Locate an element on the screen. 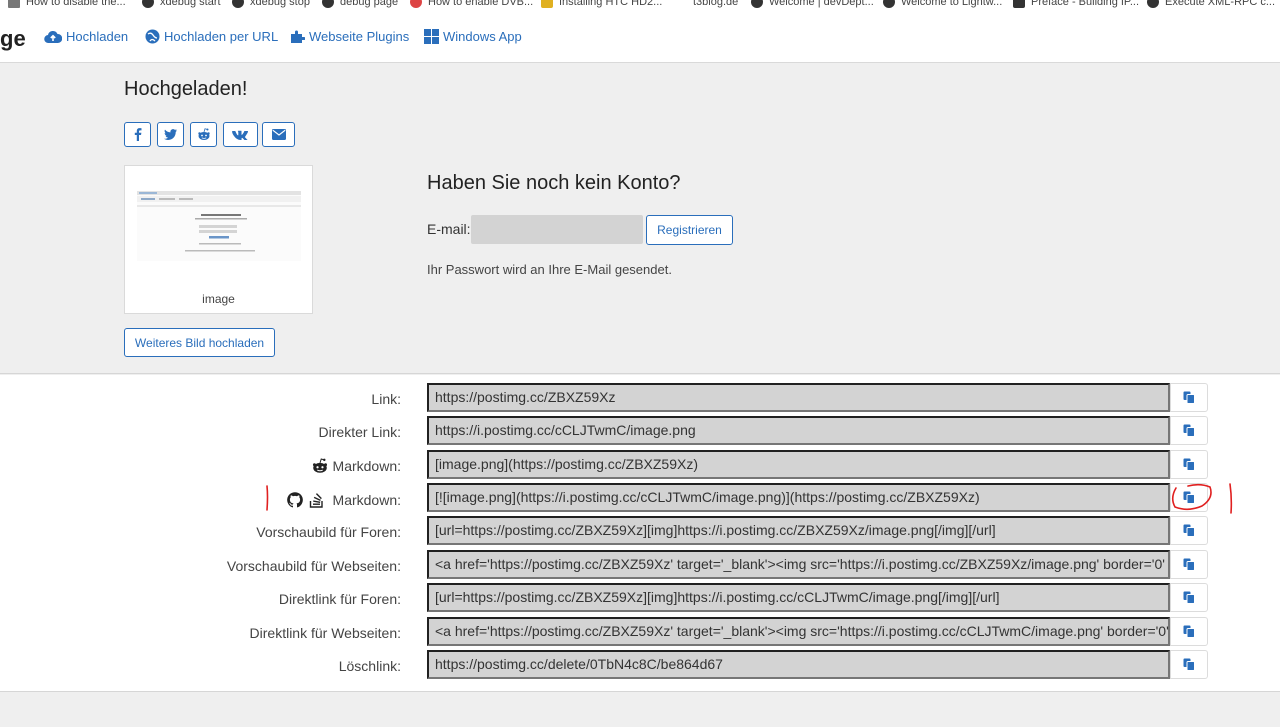  game-icon is located at coordinates (1019, 4).